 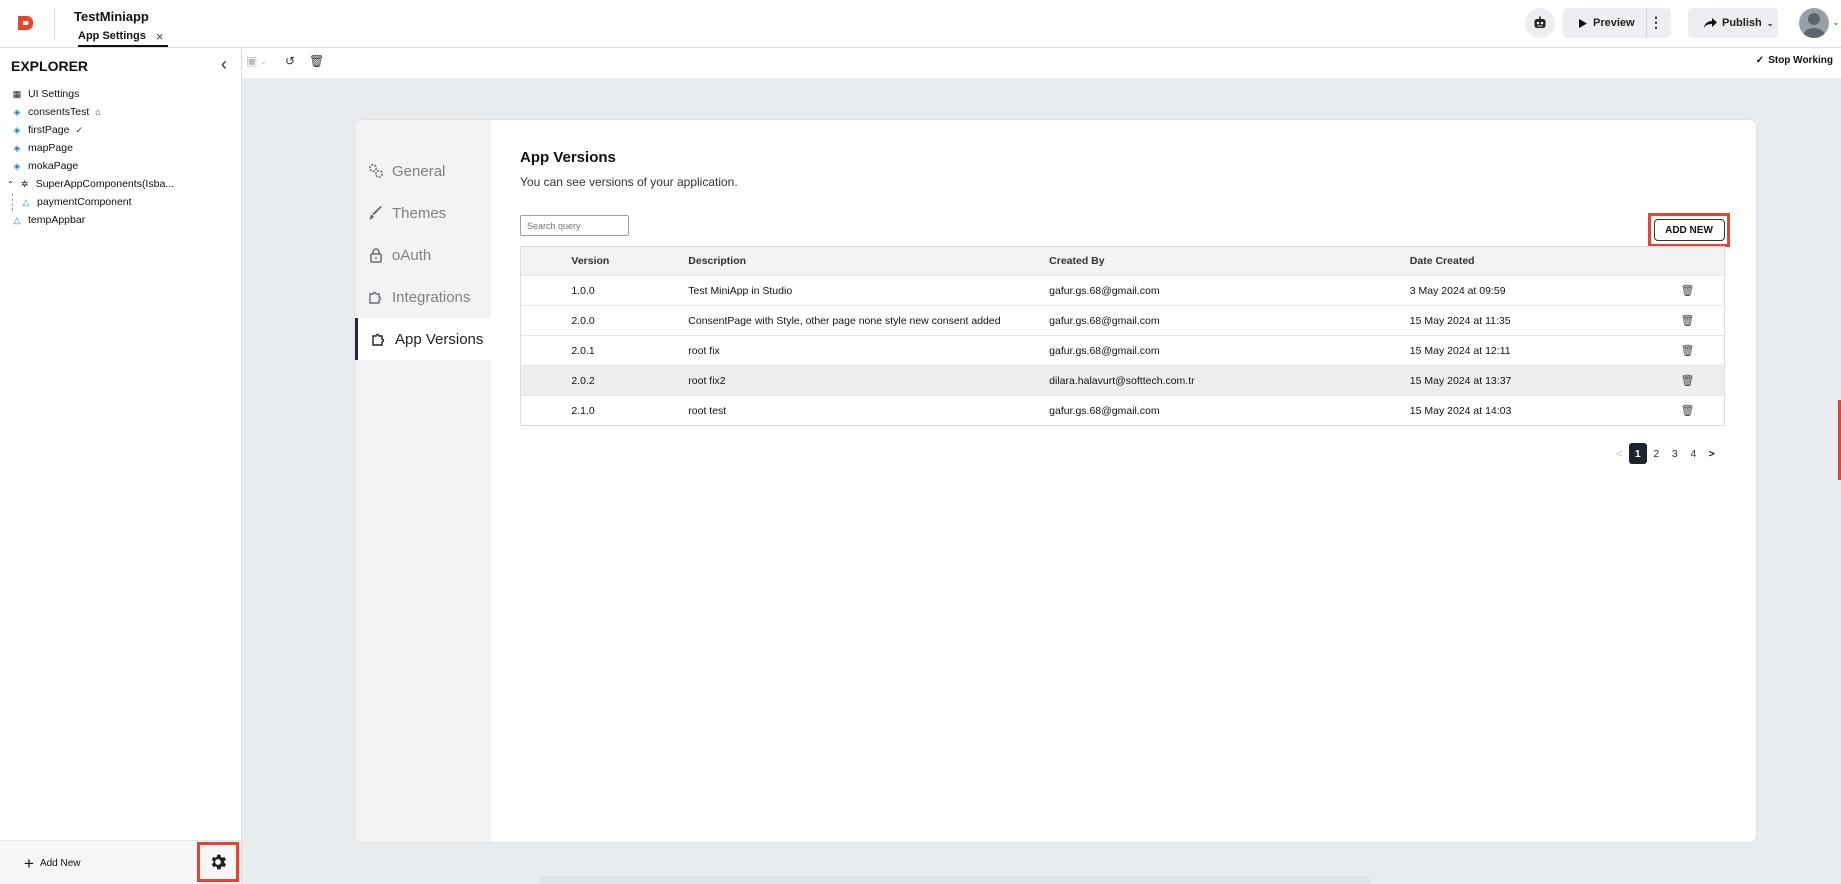 I want to click on stop-working-button: ✓ Stop Working, so click(x=1794, y=60).